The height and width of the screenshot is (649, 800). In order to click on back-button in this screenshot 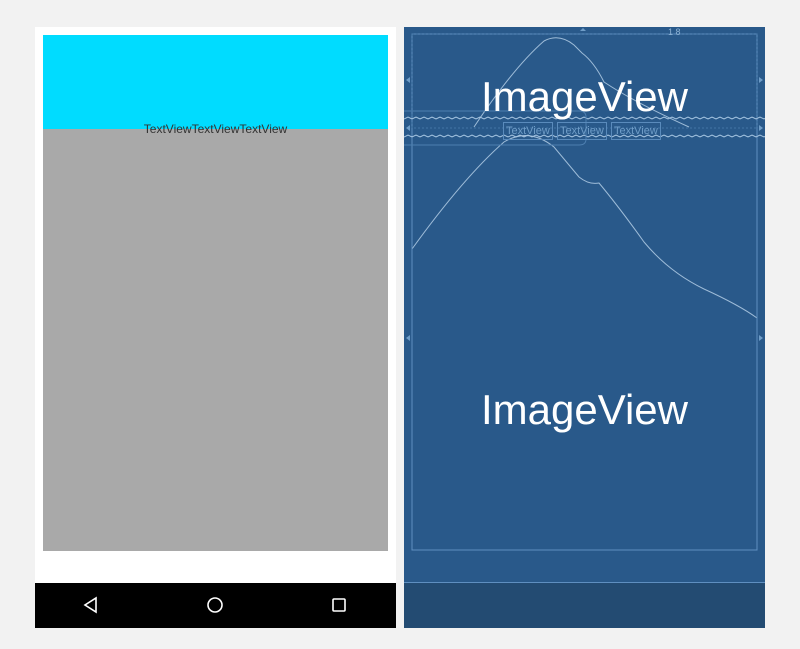, I will do `click(91, 605)`.